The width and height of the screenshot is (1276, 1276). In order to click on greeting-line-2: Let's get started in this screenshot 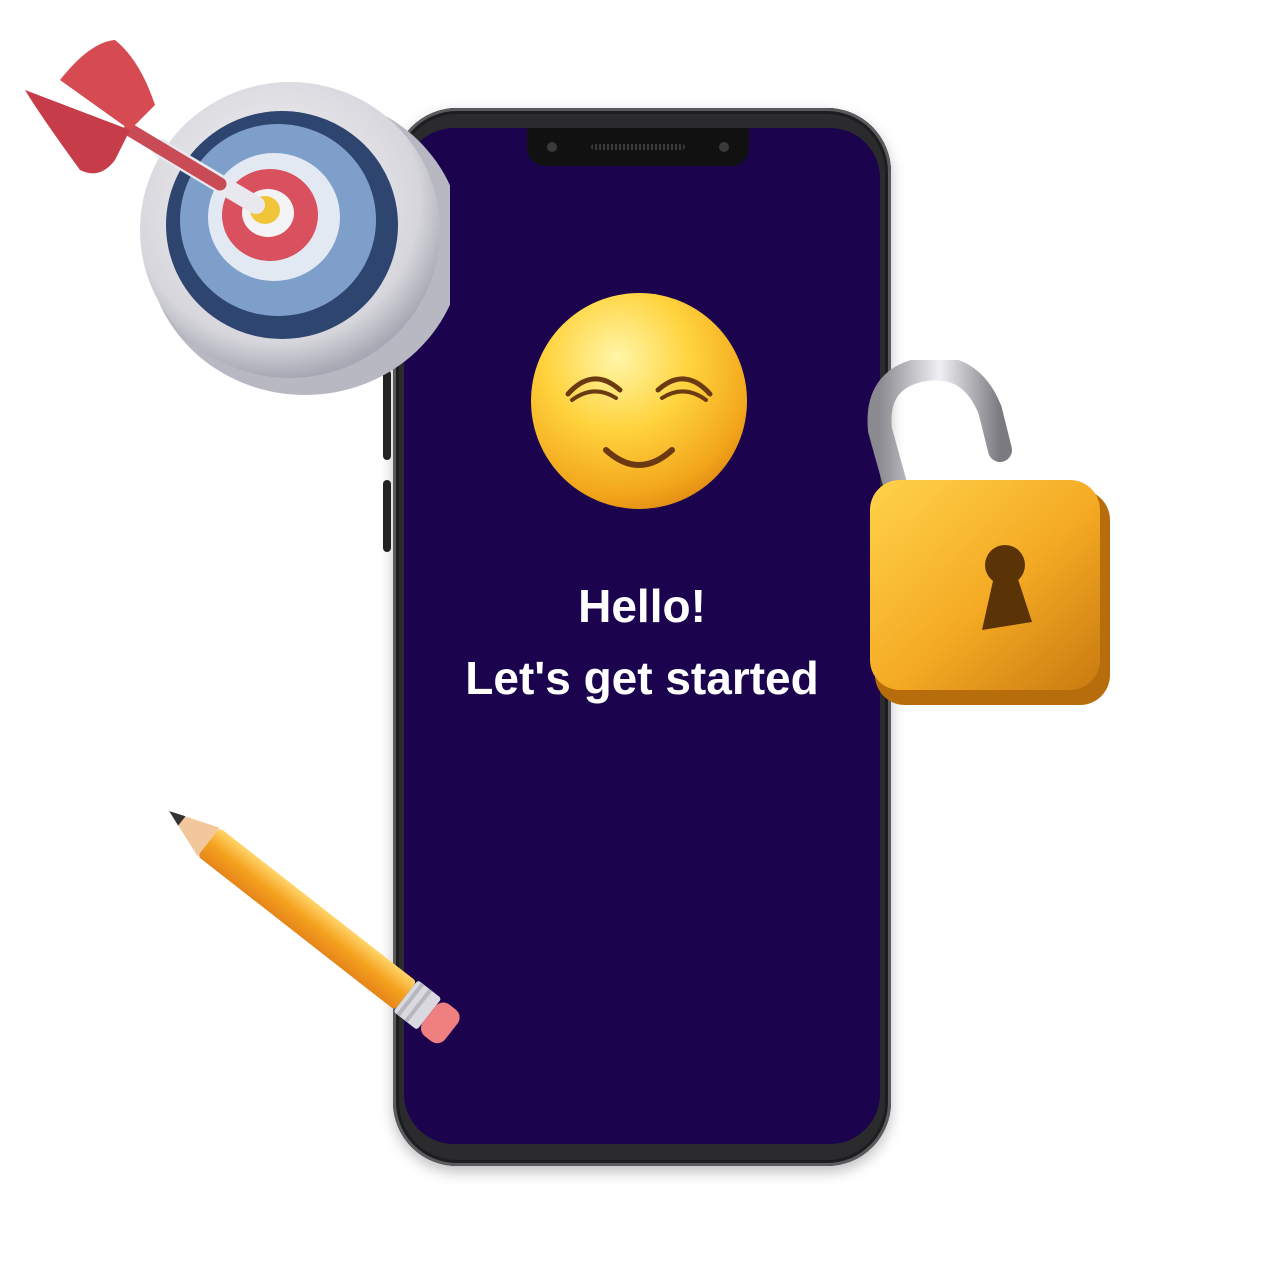, I will do `click(642, 678)`.